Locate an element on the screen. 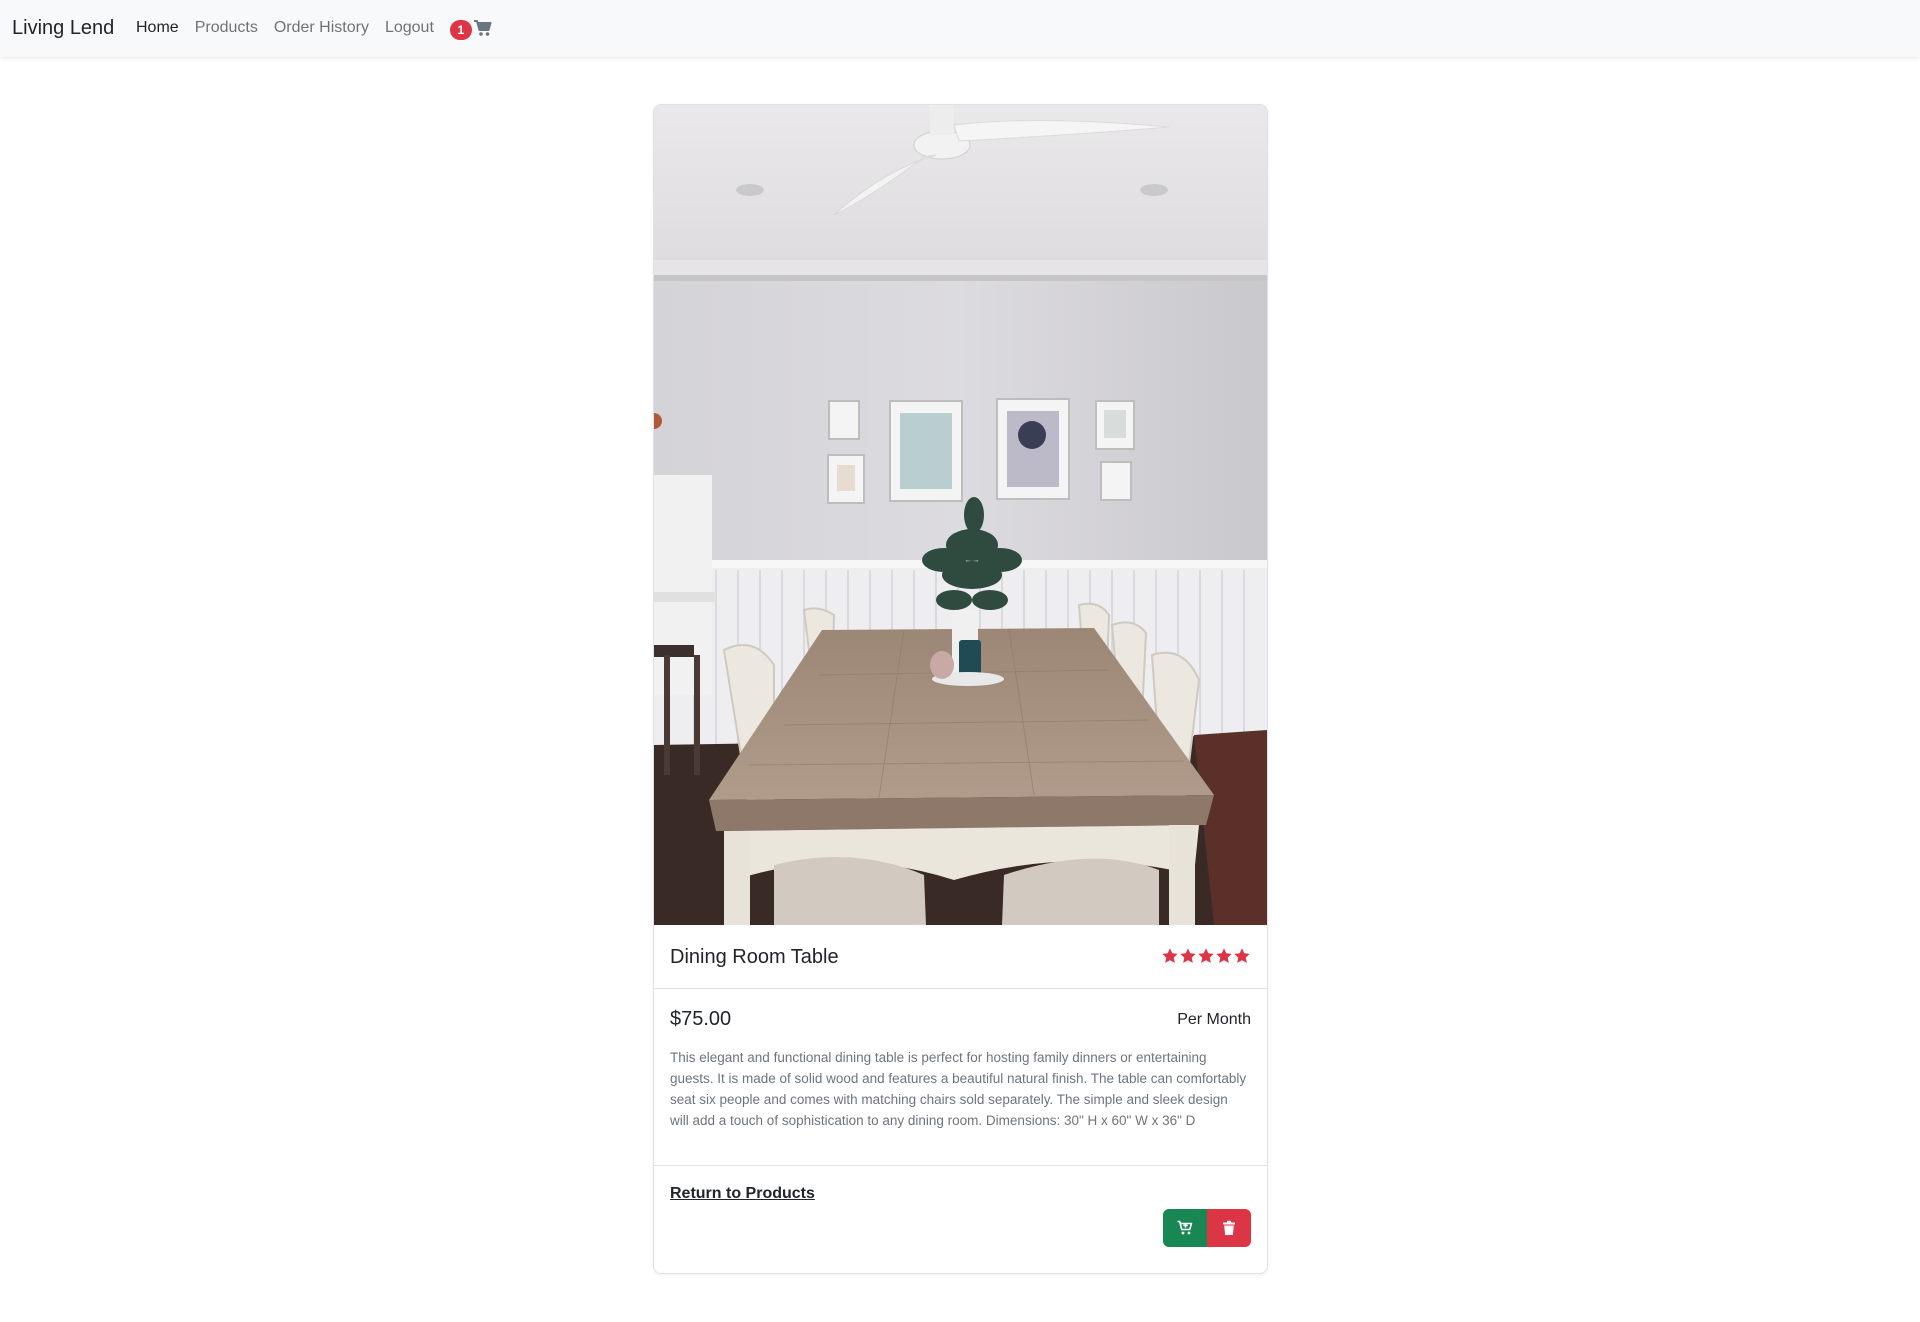 The height and width of the screenshot is (1322, 1920). product-price: $75.00 is located at coordinates (701, 1019).